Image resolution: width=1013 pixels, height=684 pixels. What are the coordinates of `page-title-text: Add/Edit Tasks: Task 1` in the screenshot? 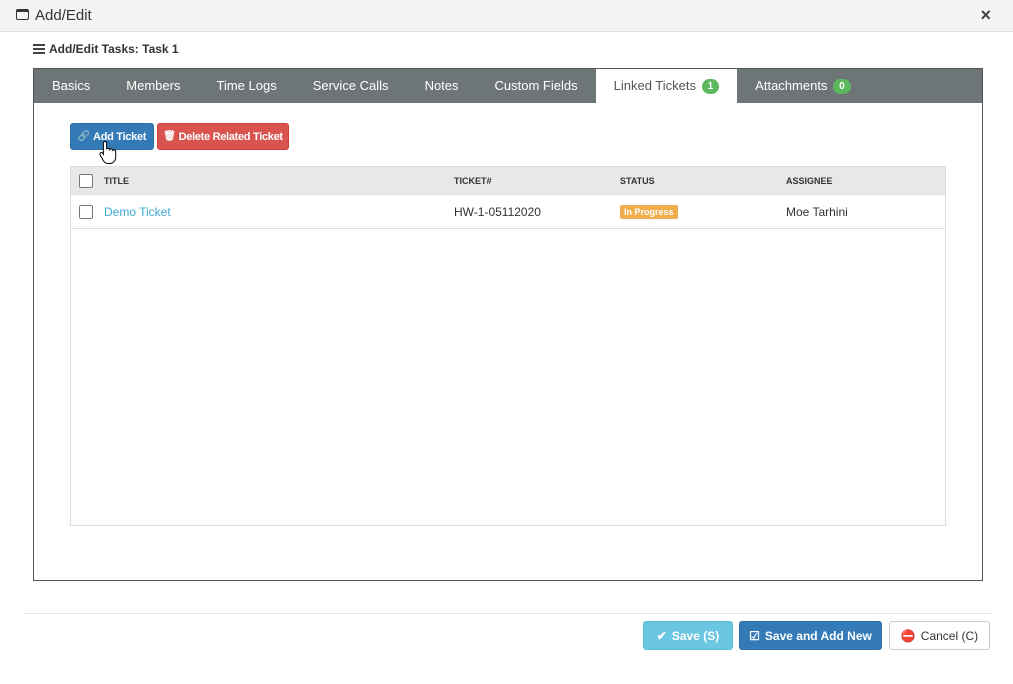 It's located at (114, 49).